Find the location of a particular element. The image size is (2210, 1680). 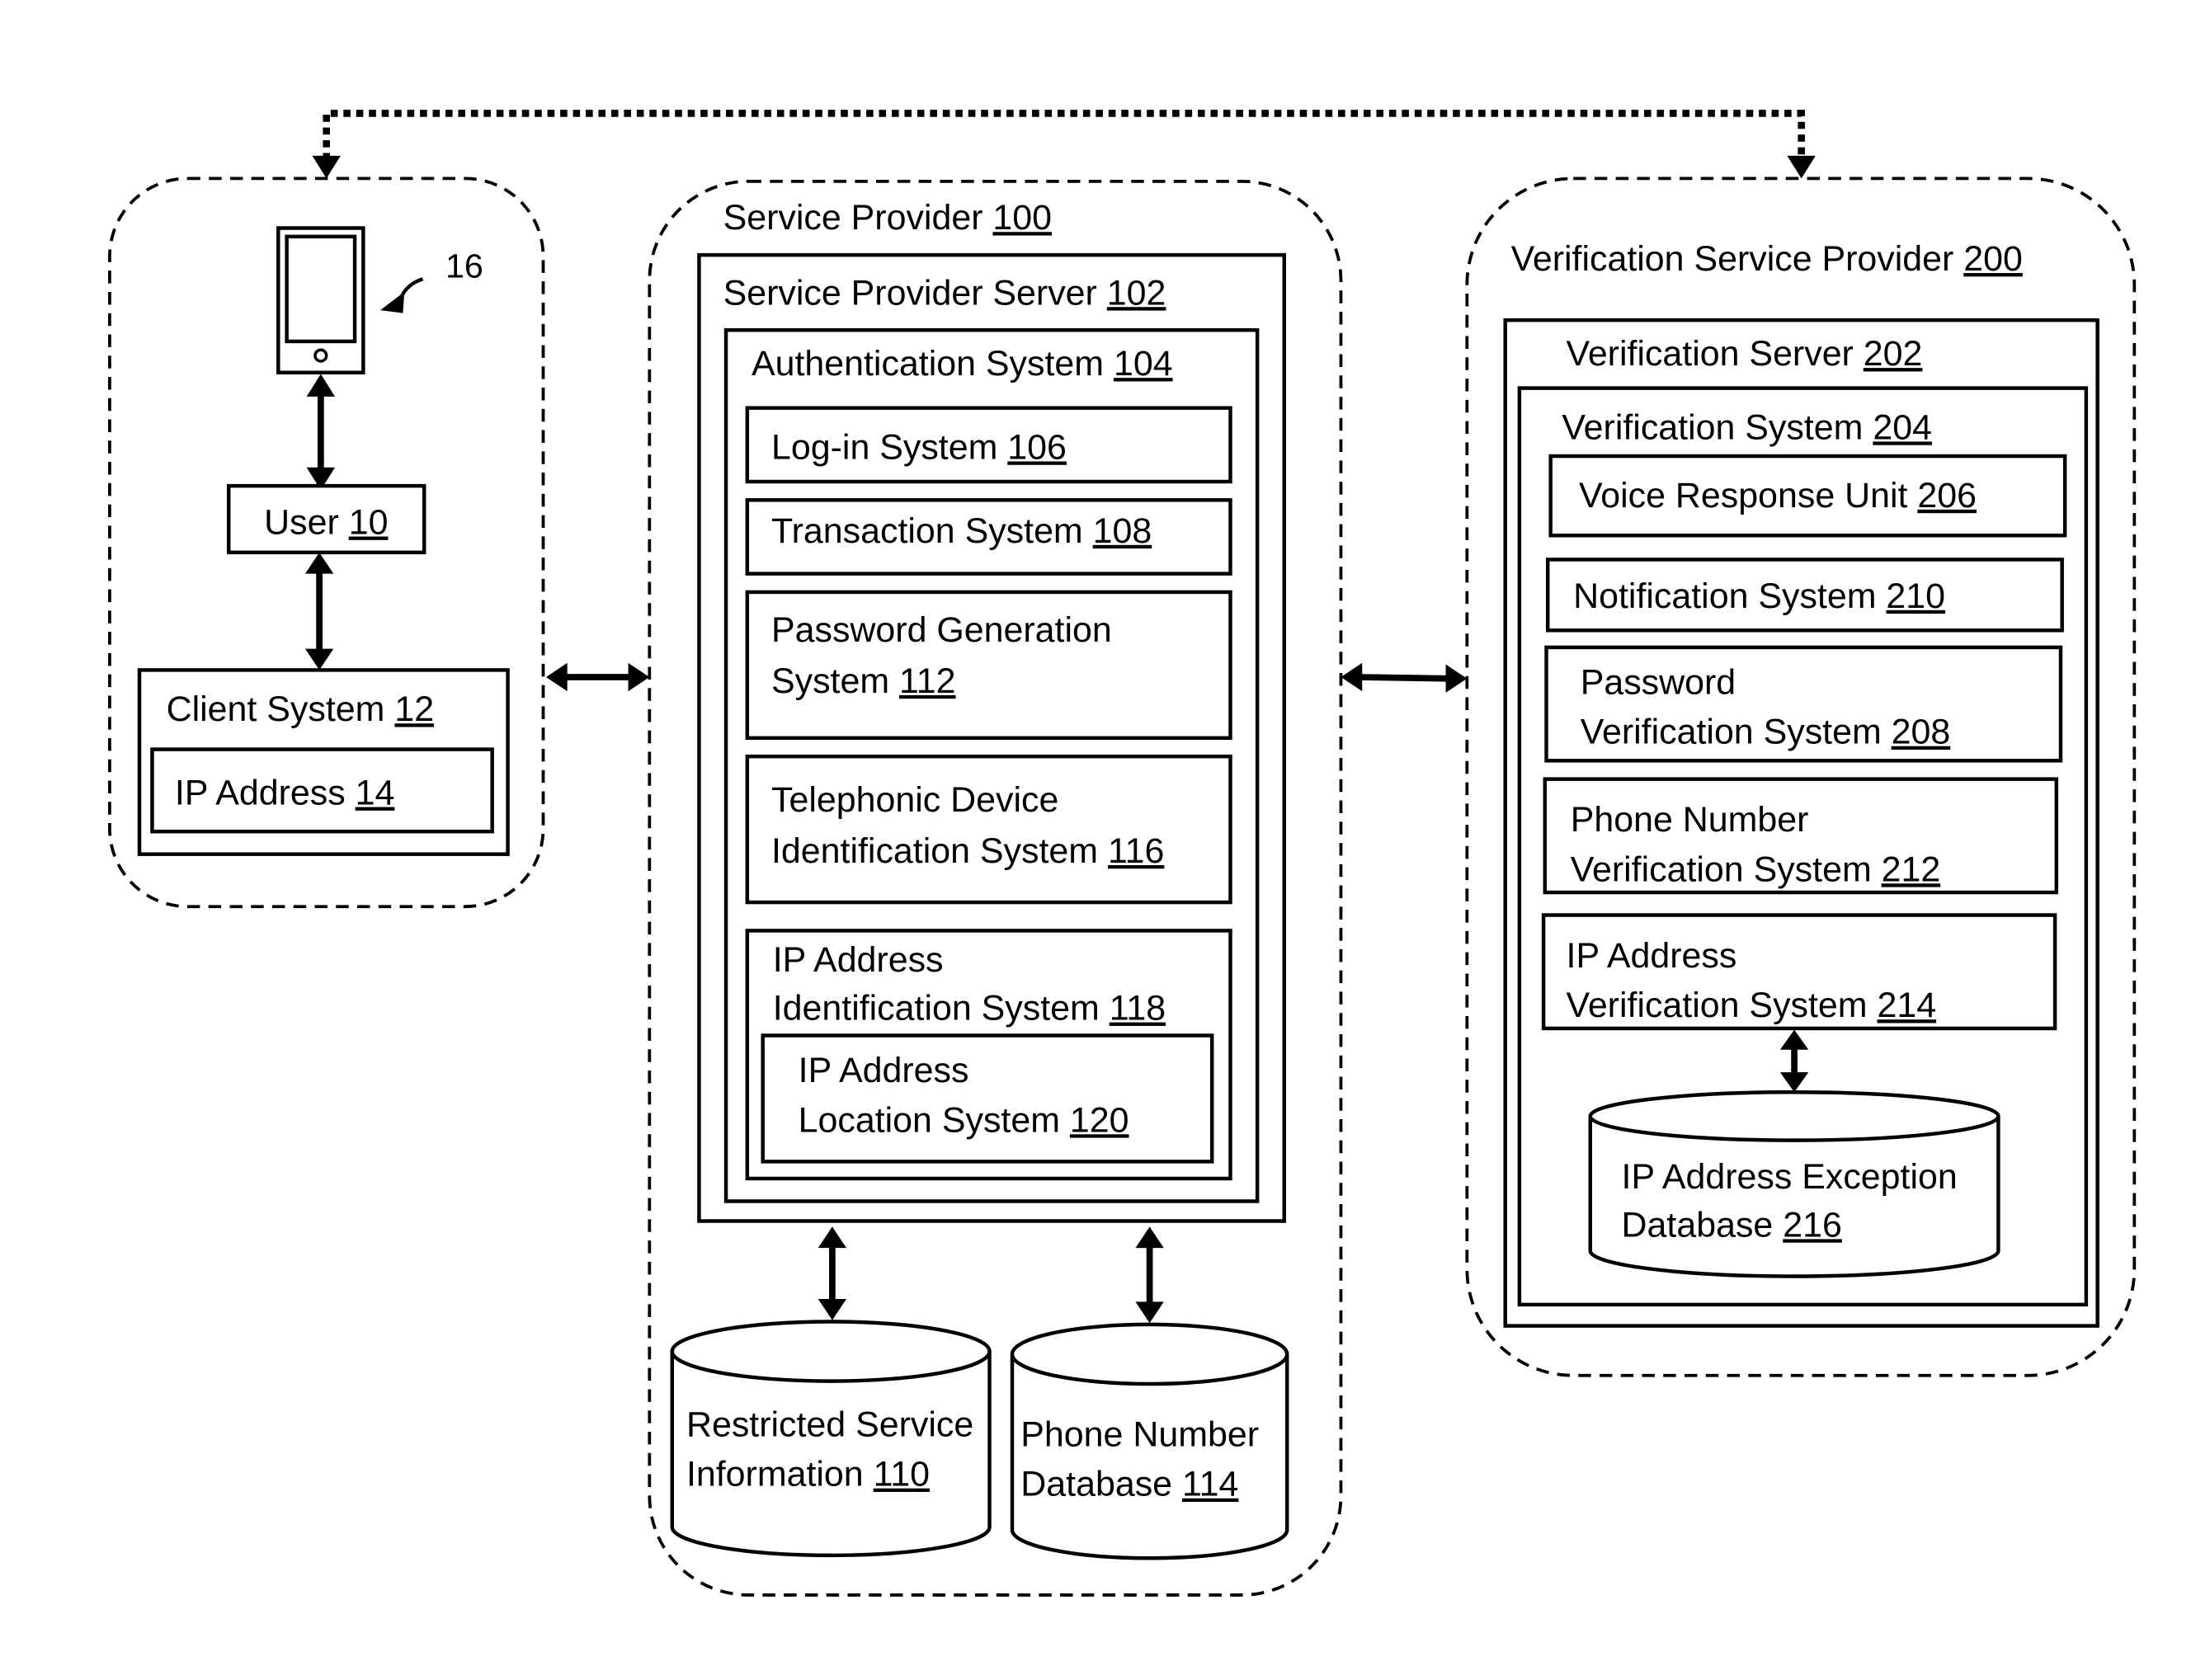

phone-number-verification-box: Phone Number Verification System 212 is located at coordinates (1801, 836).